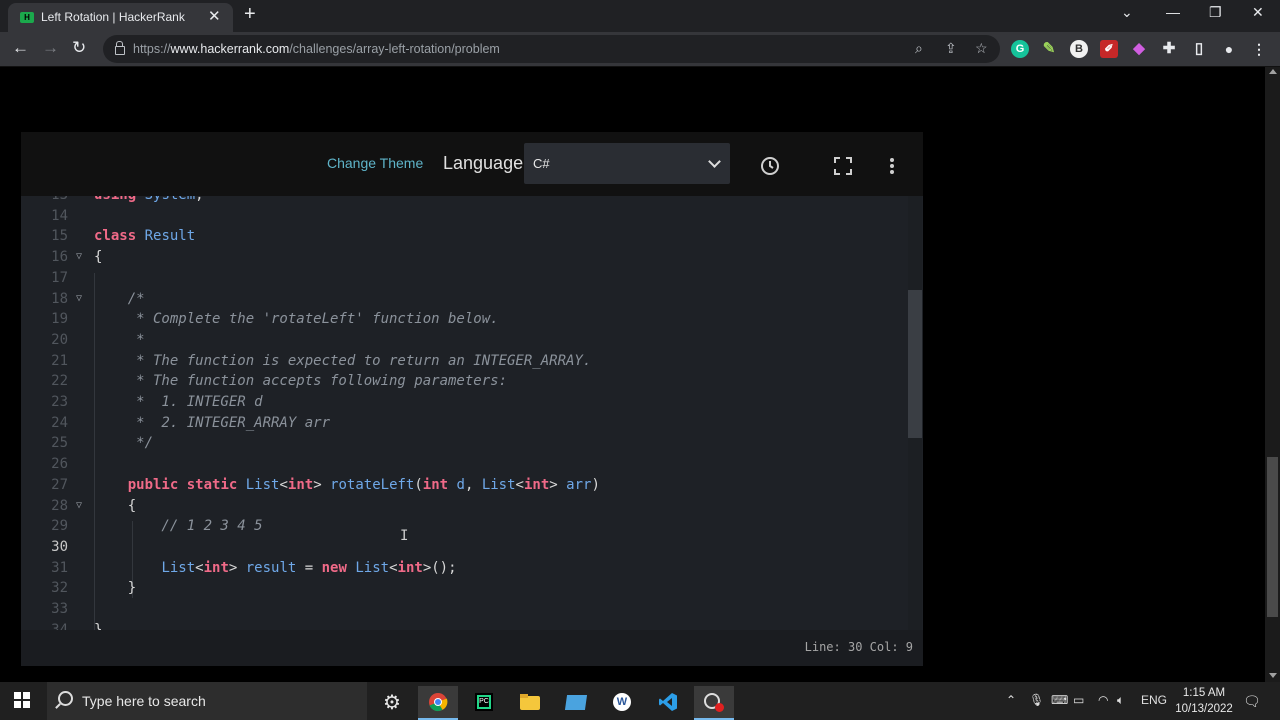 This screenshot has width=1280, height=720. What do you see at coordinates (1020, 49) in the screenshot?
I see `grammarly-extension-icon: G` at bounding box center [1020, 49].